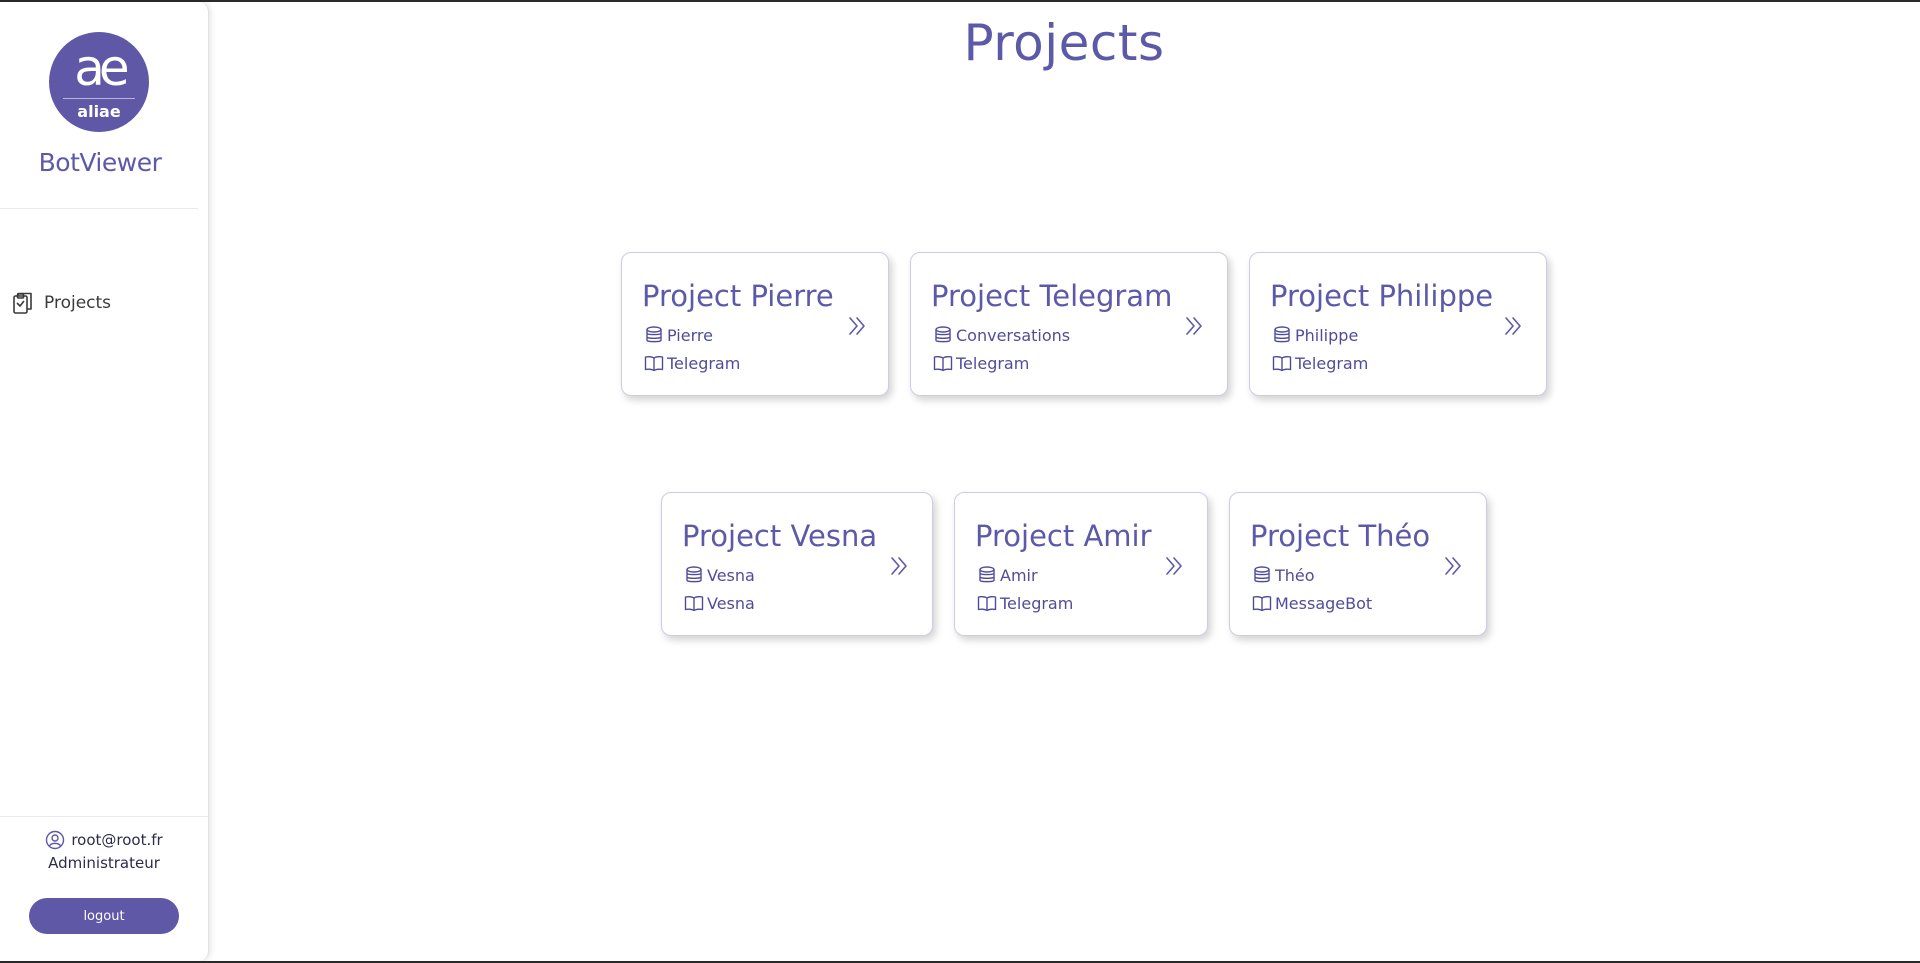  I want to click on project-title: Project Théo, so click(1340, 536).